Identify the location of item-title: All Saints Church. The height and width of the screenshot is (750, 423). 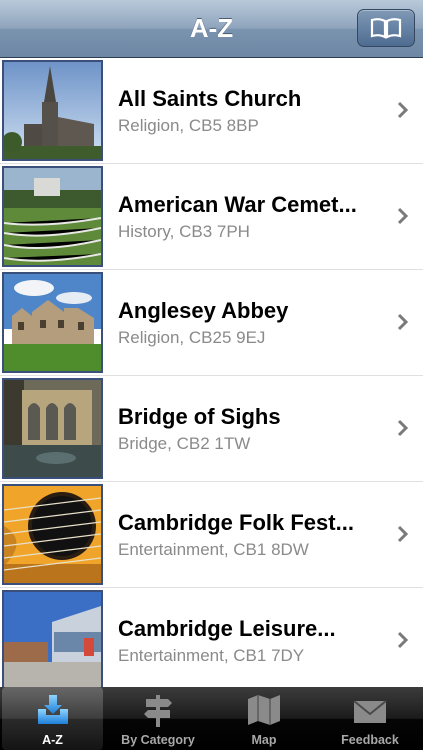
(210, 98).